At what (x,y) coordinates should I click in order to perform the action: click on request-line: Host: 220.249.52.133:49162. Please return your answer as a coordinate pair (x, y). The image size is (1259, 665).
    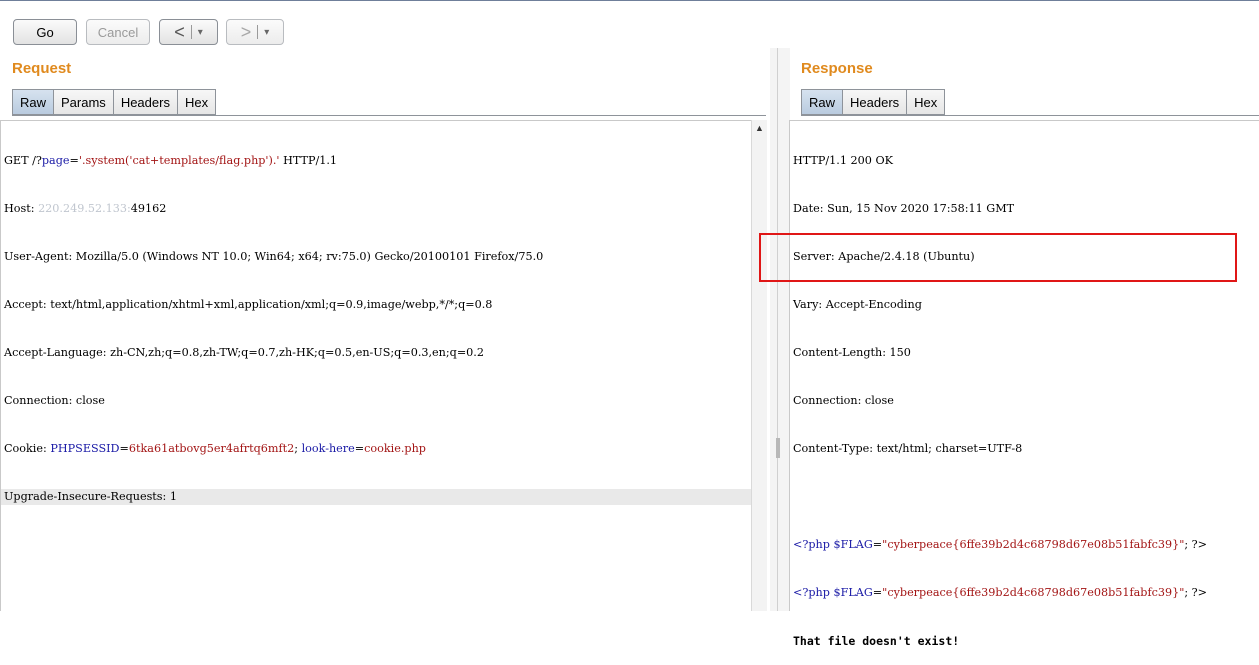
    Looking at the image, I should click on (85, 208).